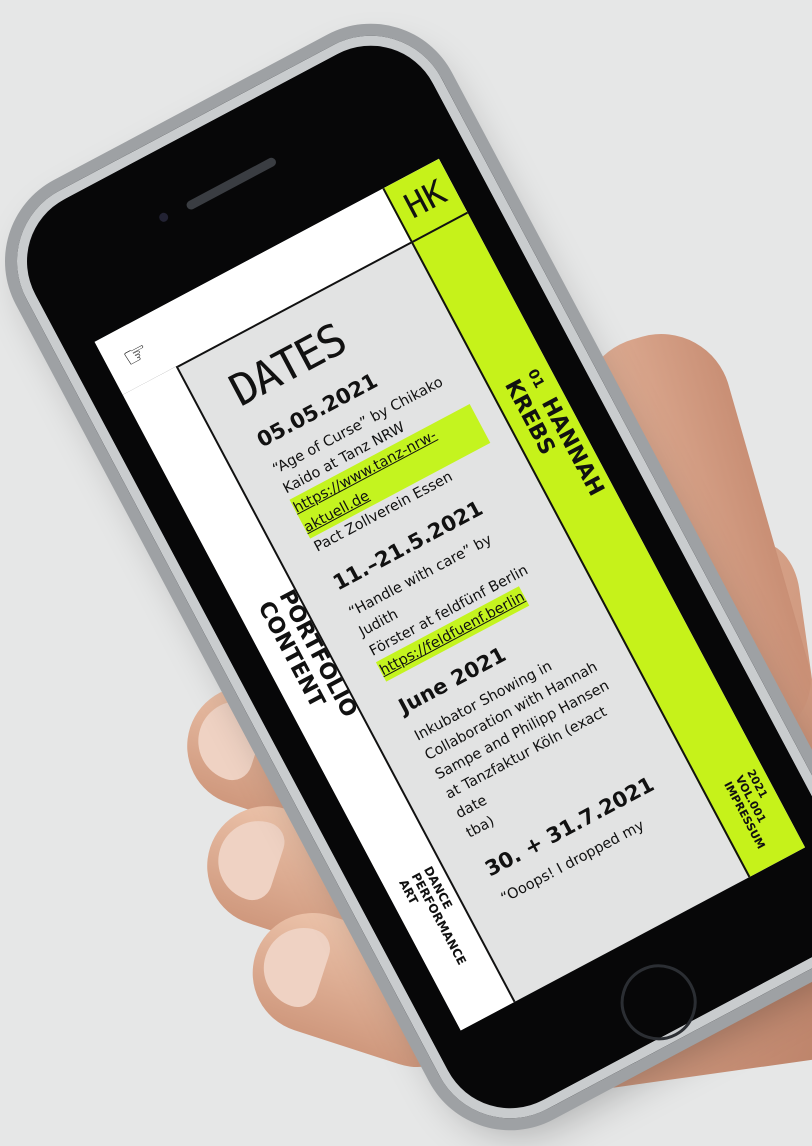 The image size is (812, 1146). I want to click on meta-info: 2021 VOL.001 IMPRESSUM, so click(755, 809).